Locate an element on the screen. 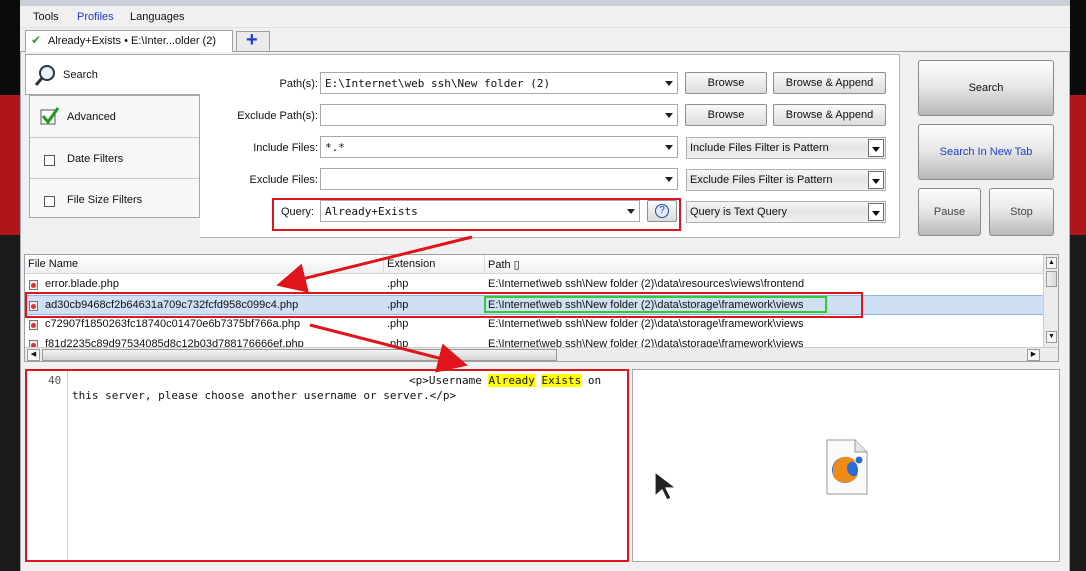 The image size is (1086, 571). path-annotation-box is located at coordinates (655, 304).